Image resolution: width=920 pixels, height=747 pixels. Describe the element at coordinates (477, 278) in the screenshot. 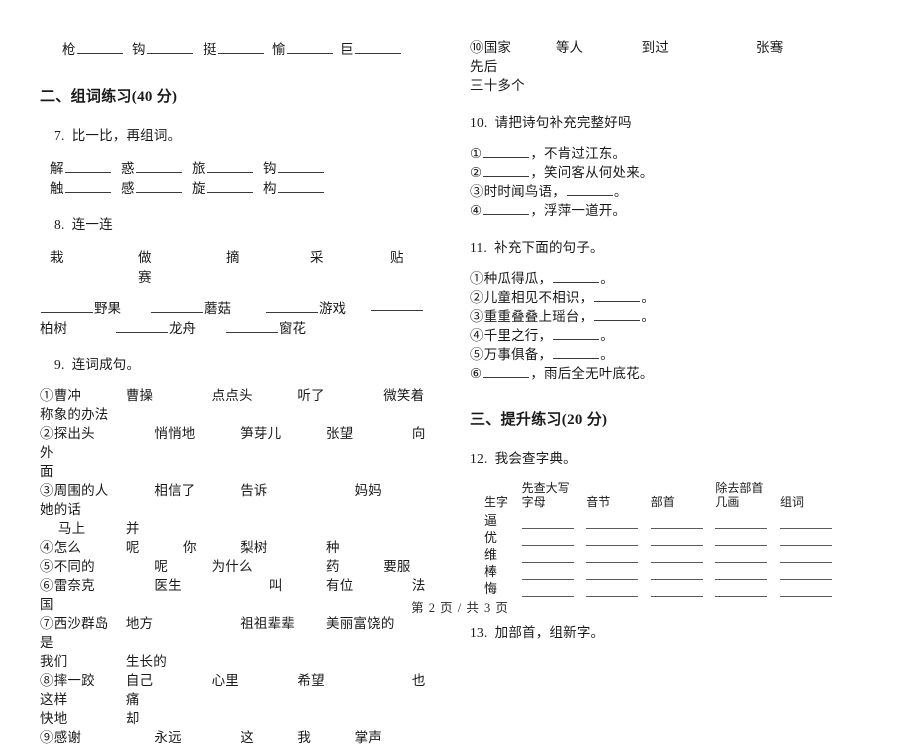

I see `item-marker: ①` at that location.